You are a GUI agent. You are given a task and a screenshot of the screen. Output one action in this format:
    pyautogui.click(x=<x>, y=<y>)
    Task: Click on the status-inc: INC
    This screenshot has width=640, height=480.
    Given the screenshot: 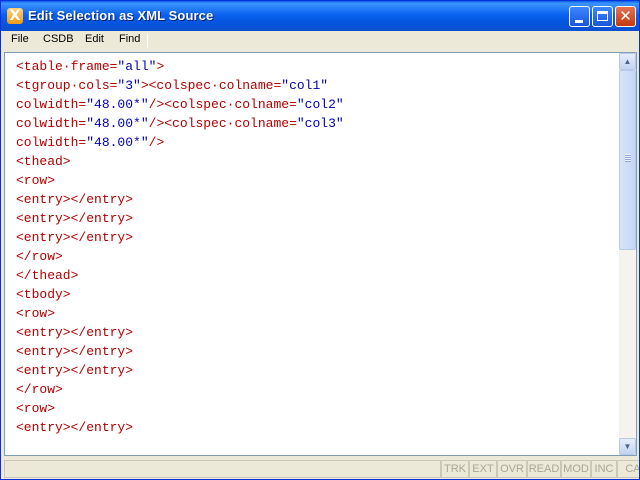 What is the action you would take?
    pyautogui.click(x=604, y=469)
    